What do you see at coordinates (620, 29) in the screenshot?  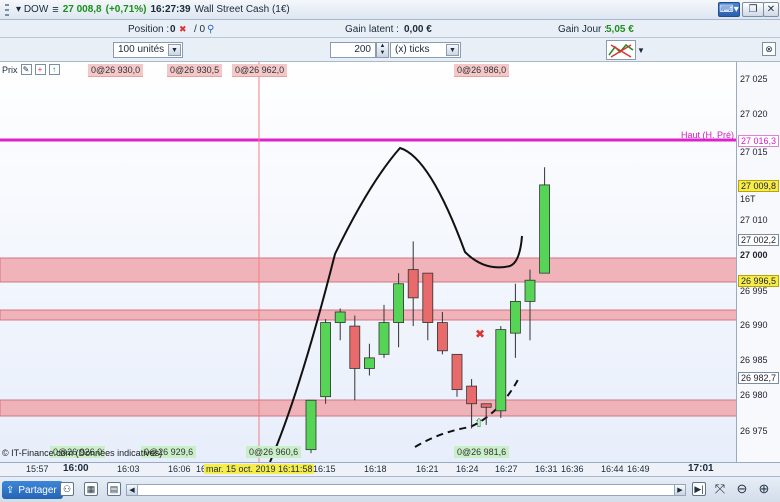 I see `gain-jour-value: 5,05 €` at bounding box center [620, 29].